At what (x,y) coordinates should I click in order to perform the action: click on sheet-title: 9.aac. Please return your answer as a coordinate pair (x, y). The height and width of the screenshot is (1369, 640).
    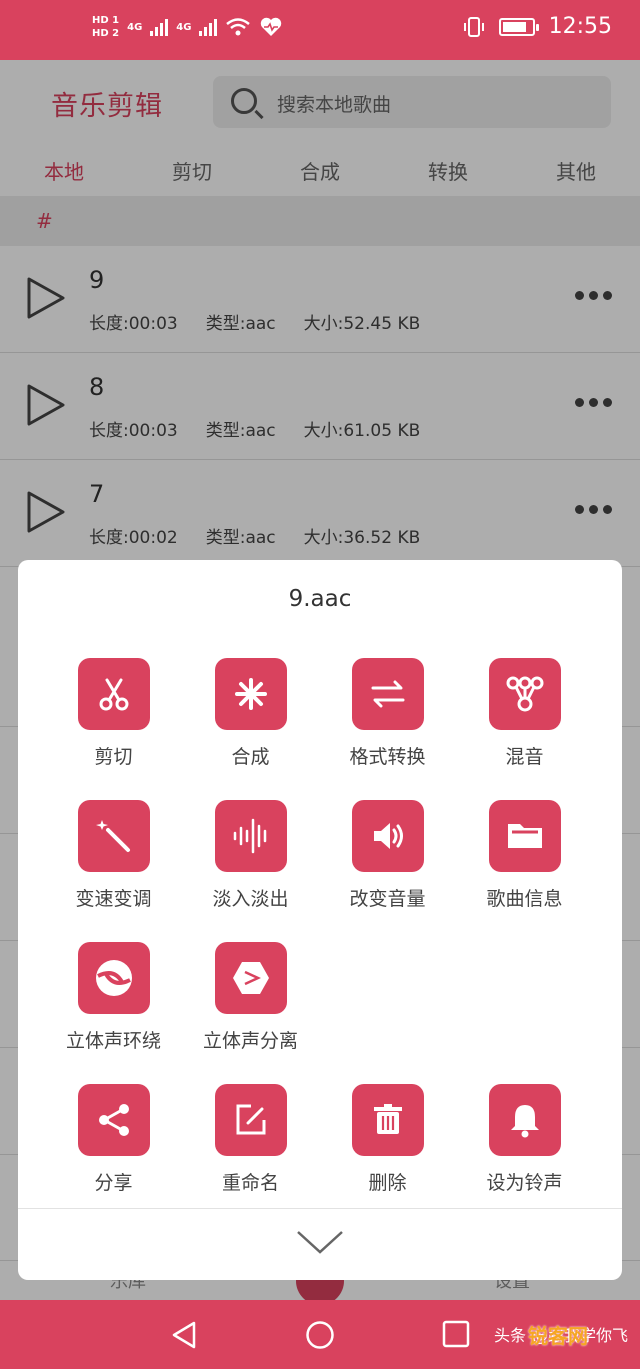
    Looking at the image, I should click on (320, 599).